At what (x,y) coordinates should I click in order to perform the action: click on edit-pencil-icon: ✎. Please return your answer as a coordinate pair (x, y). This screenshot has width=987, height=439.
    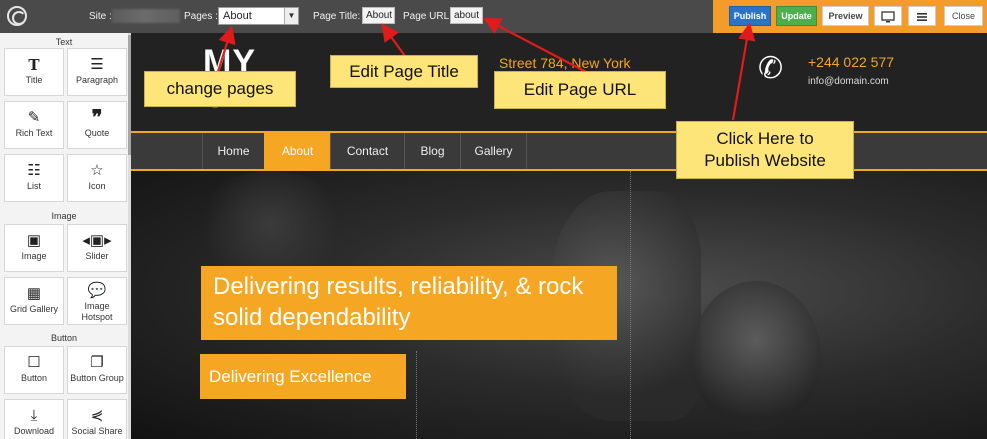
    Looking at the image, I should click on (34, 117).